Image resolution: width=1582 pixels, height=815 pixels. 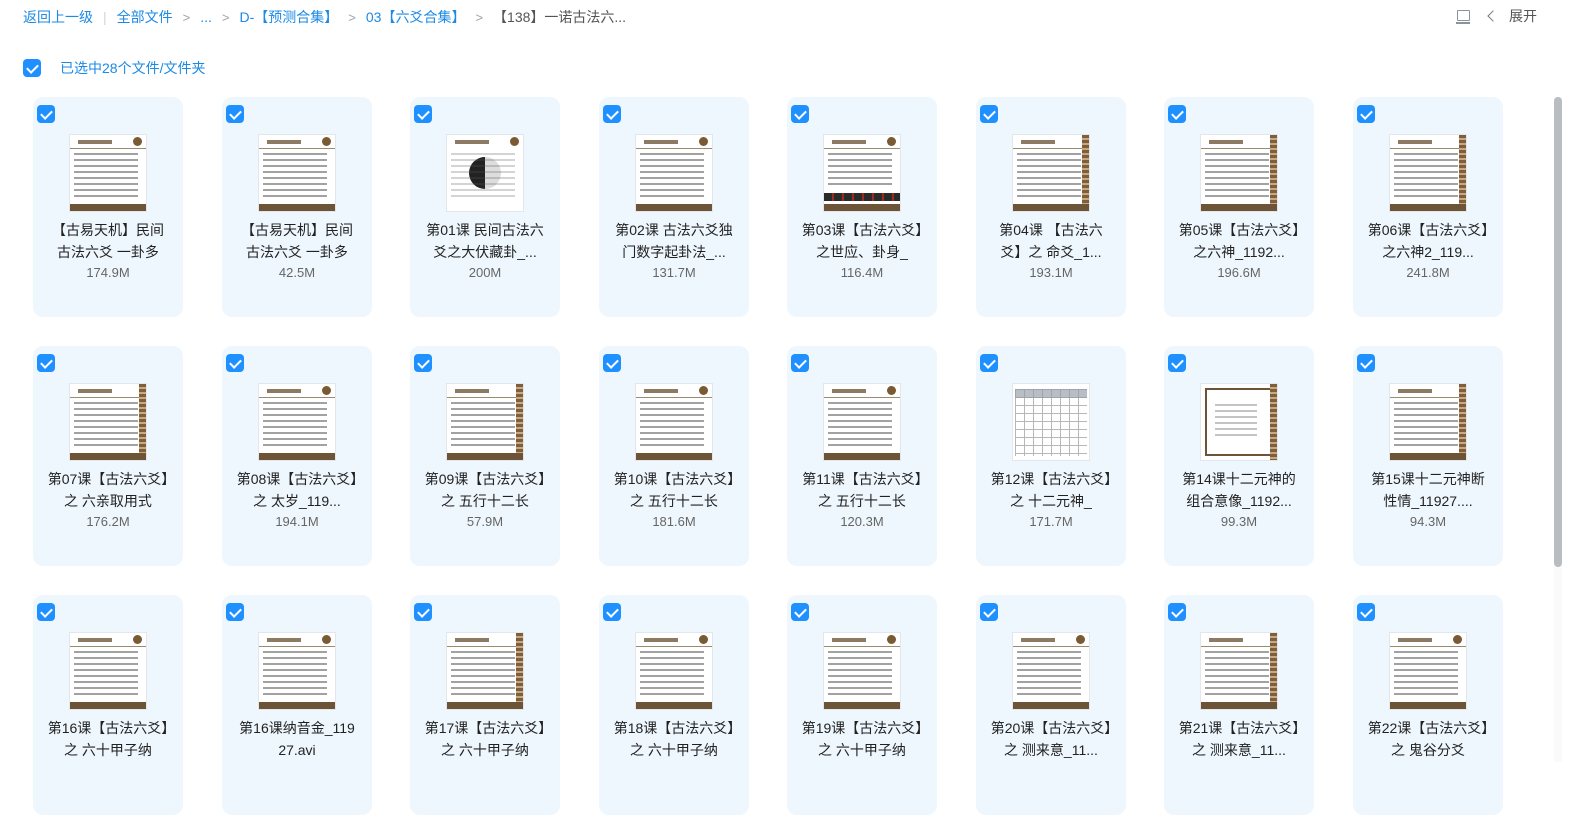 I want to click on monitor-icon, so click(x=1463, y=16).